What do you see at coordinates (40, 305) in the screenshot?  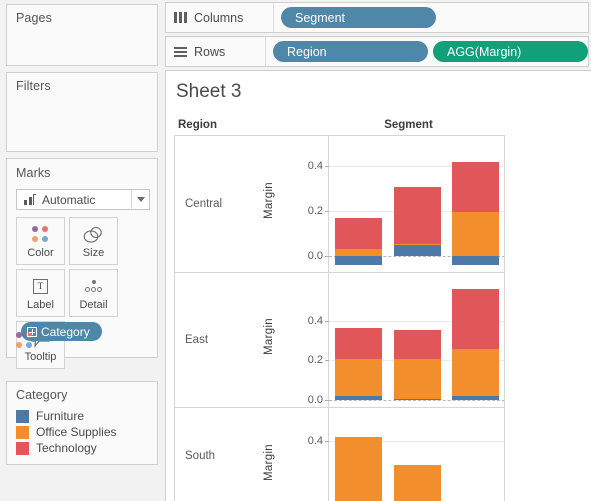 I see `label-button-label: Label` at bounding box center [40, 305].